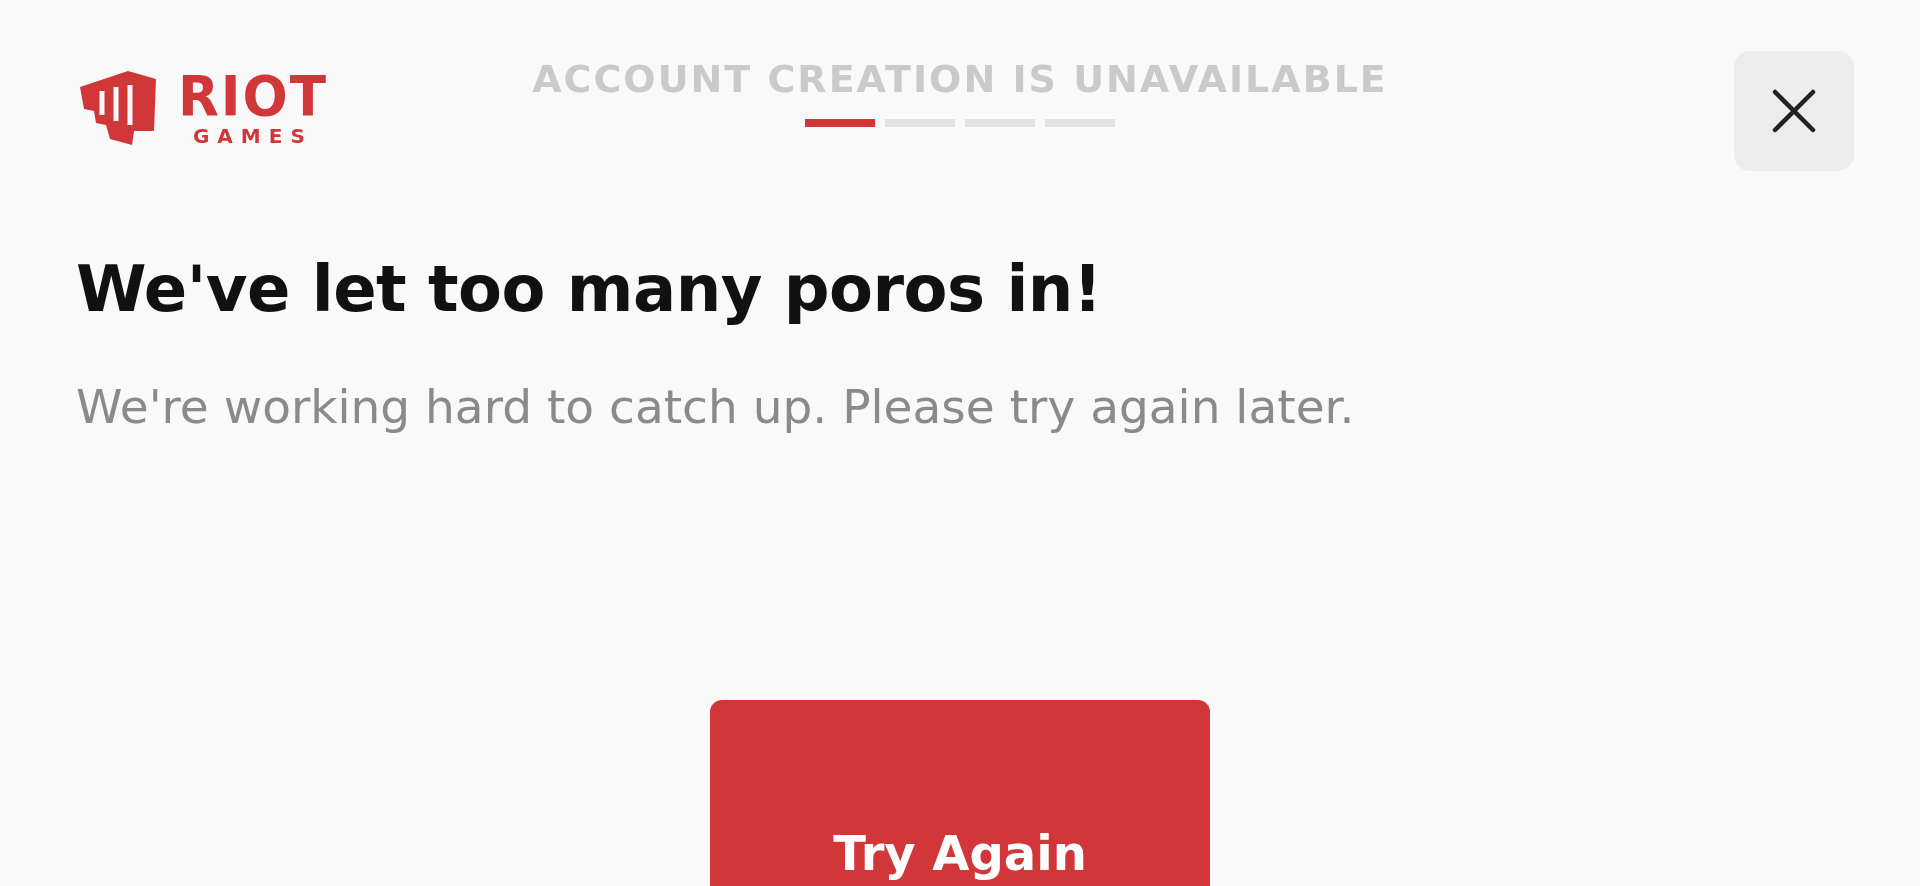 The height and width of the screenshot is (886, 1920). I want to click on try-again-button: Try Again, so click(960, 793).